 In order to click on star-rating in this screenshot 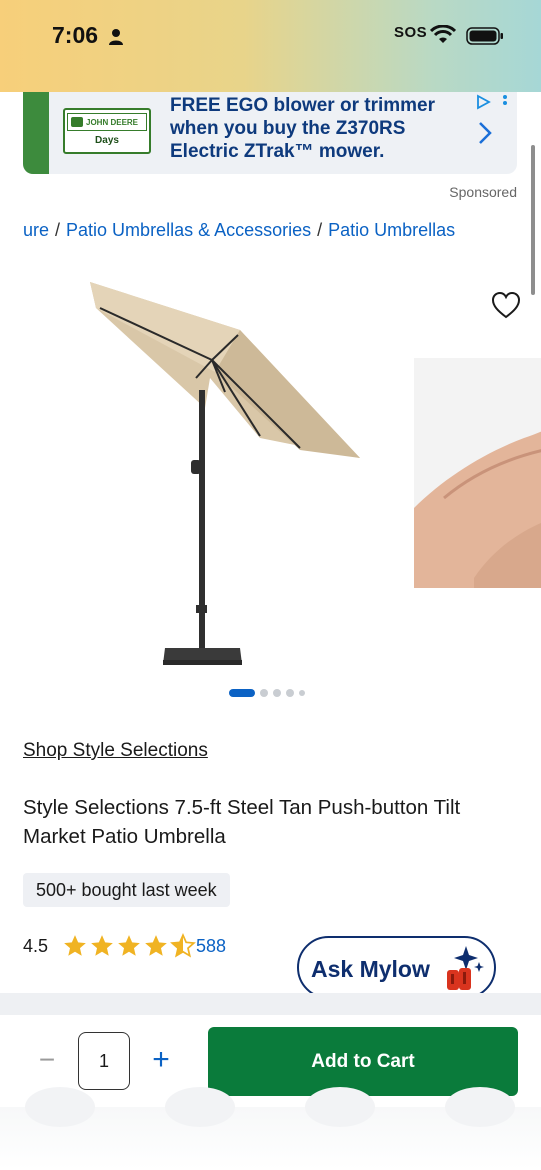, I will do `click(129, 946)`.